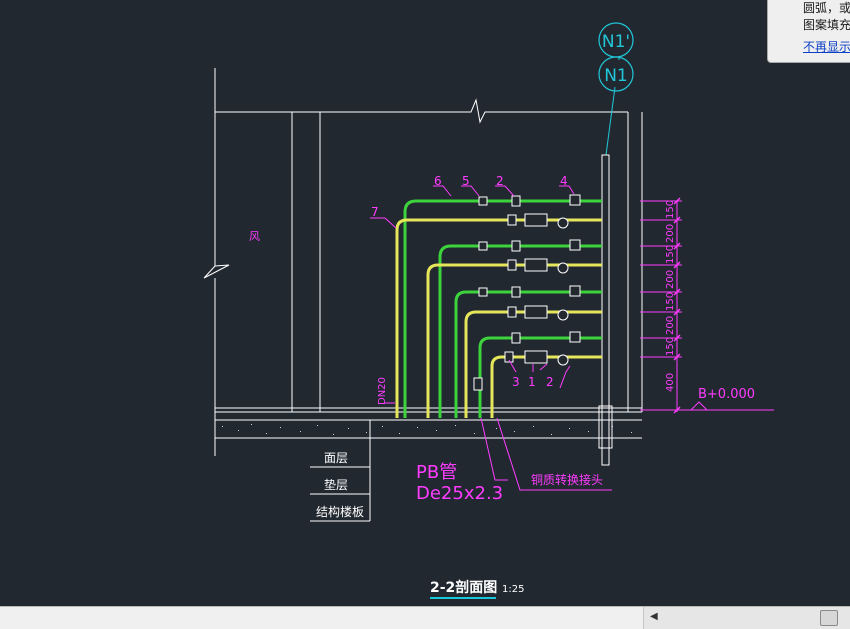  I want to click on dim-7: 150, so click(670, 346).